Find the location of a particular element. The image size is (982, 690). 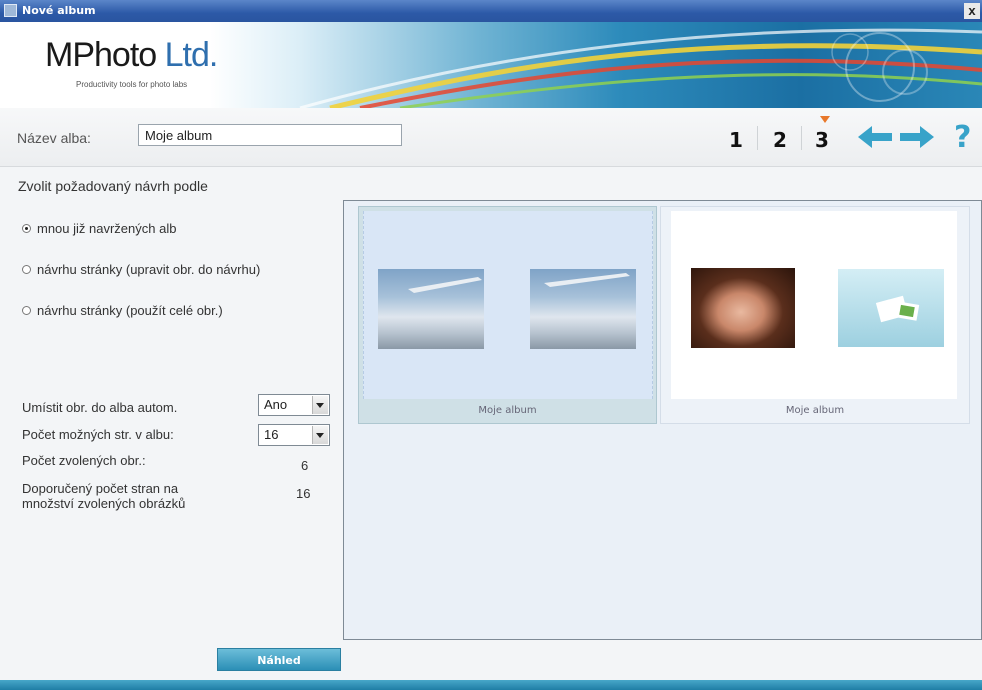

step-2: 2 is located at coordinates (780, 140).